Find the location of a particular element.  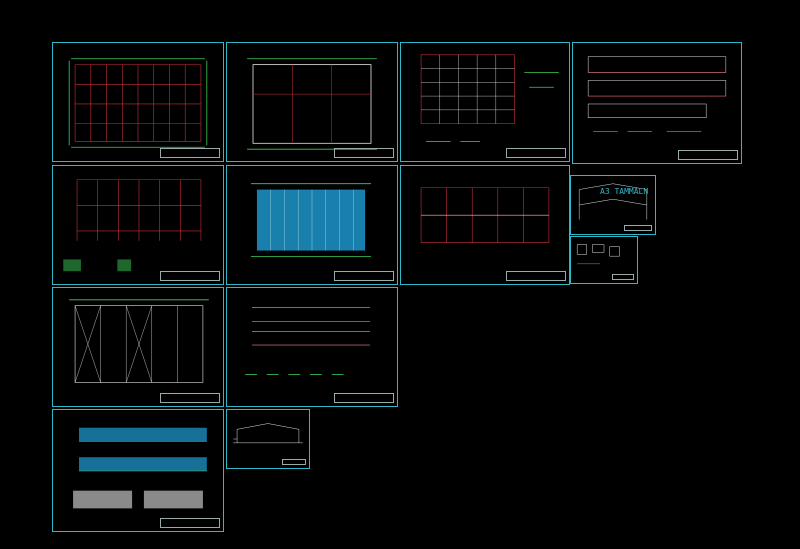

building-elevations-drawing is located at coordinates (140, 468).